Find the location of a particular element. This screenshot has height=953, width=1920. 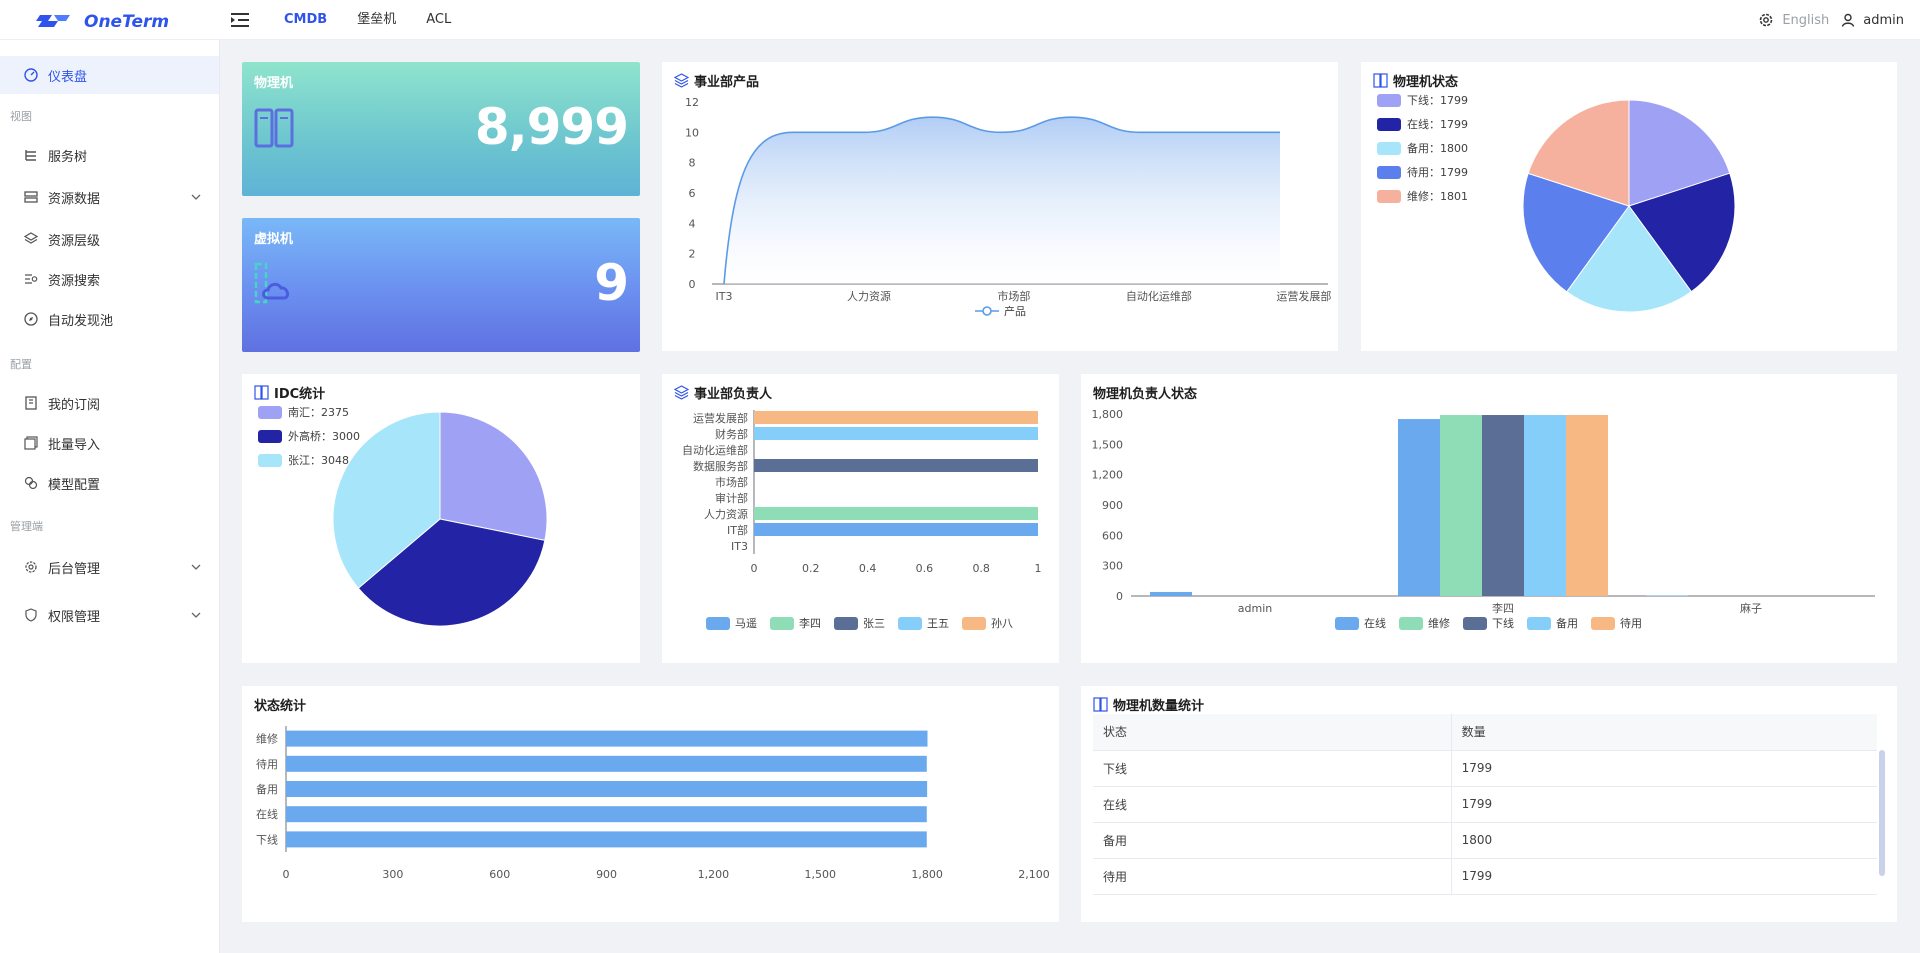

table-row: 备用 1800 is located at coordinates (1485, 840).